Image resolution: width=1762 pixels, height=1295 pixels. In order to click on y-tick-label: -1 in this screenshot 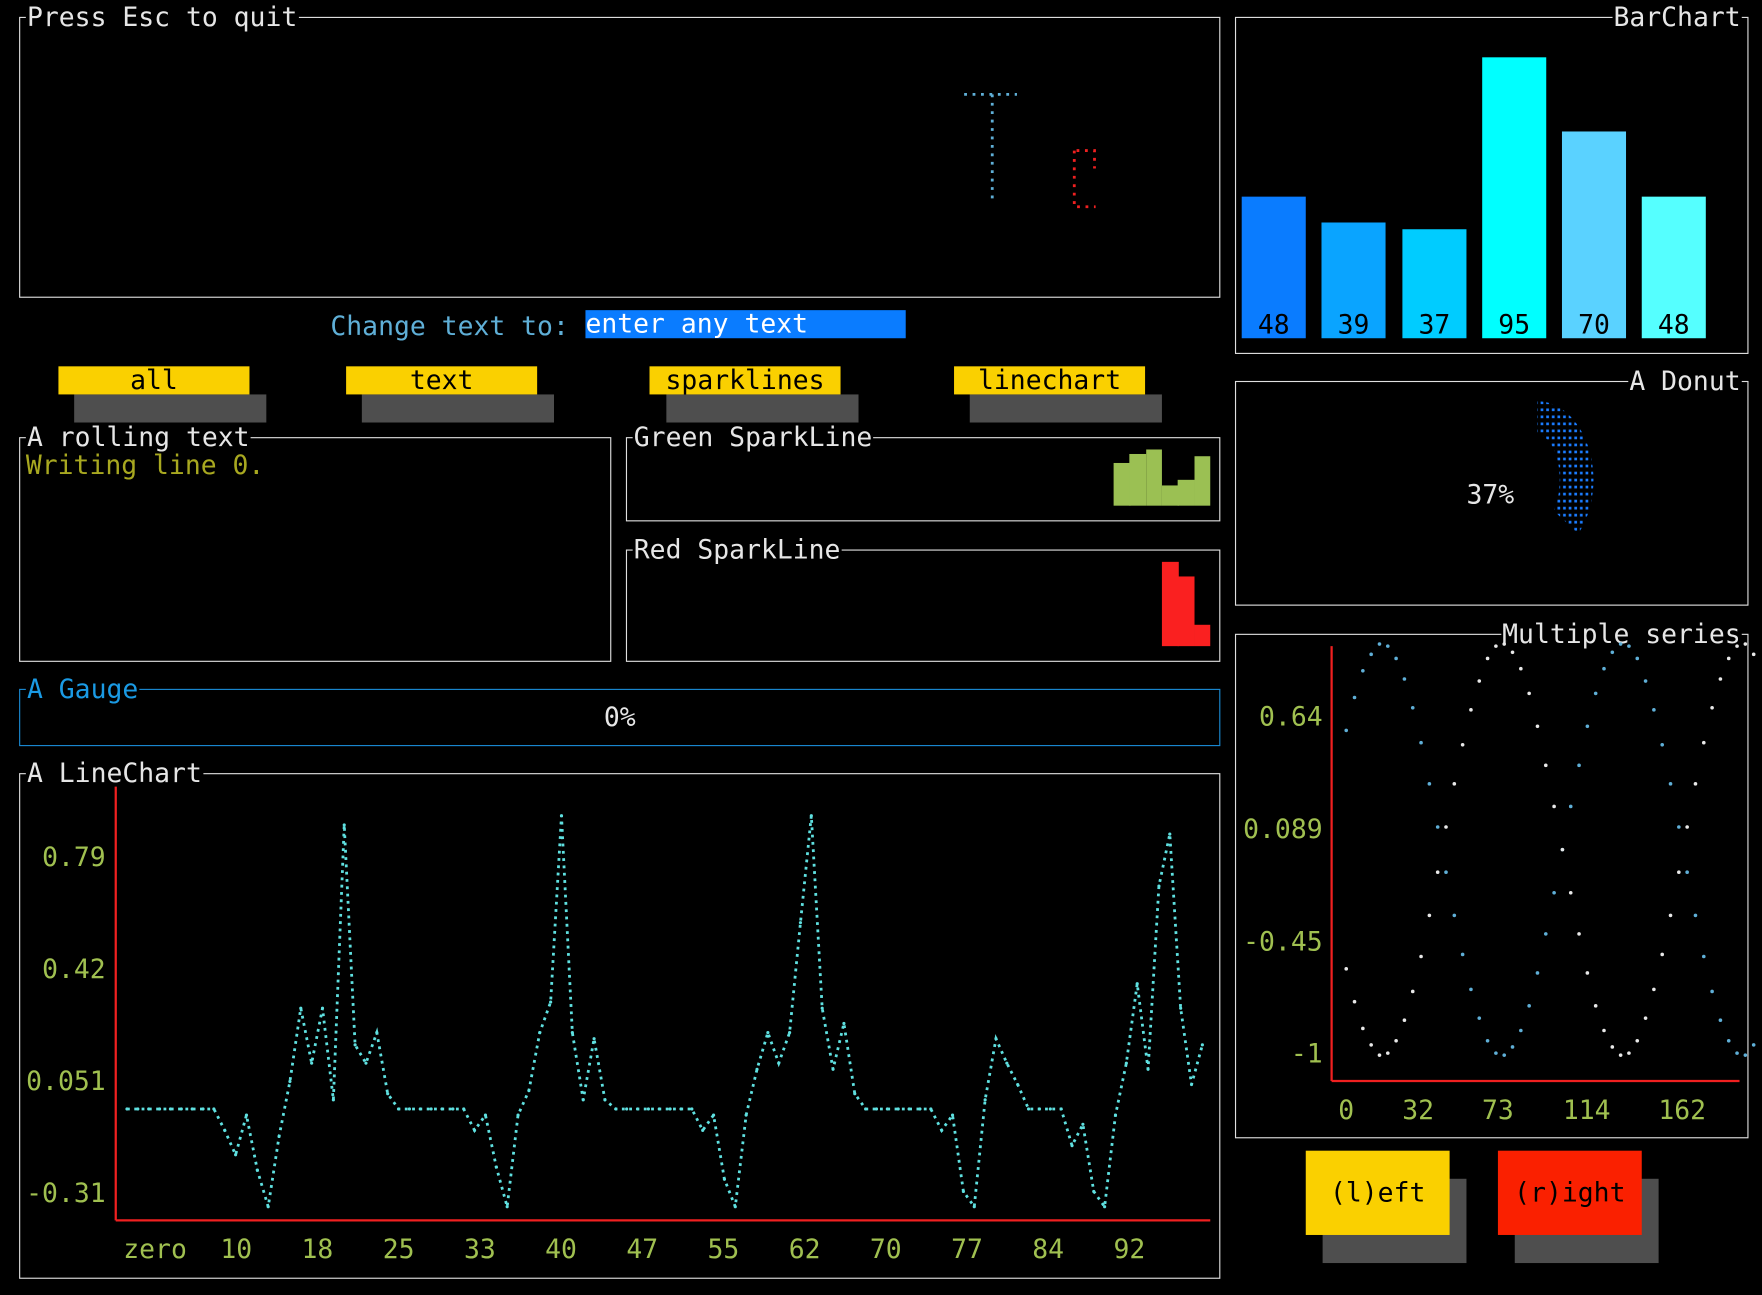, I will do `click(1307, 1054)`.